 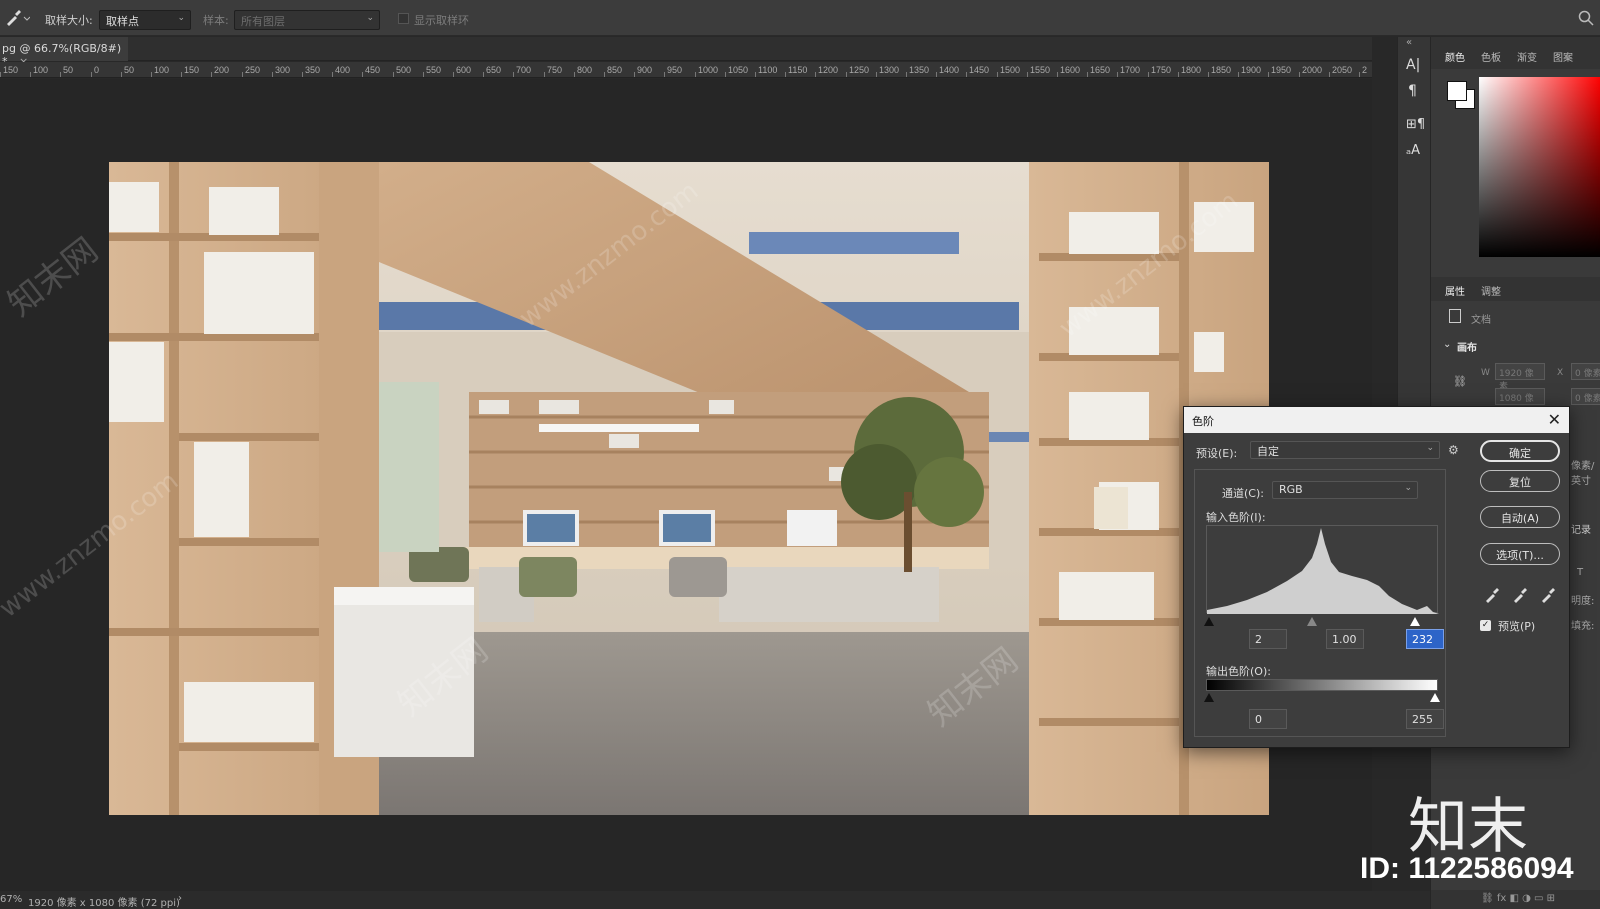 What do you see at coordinates (1345, 450) in the screenshot?
I see `preset-dropdown: 自定 ⌄` at bounding box center [1345, 450].